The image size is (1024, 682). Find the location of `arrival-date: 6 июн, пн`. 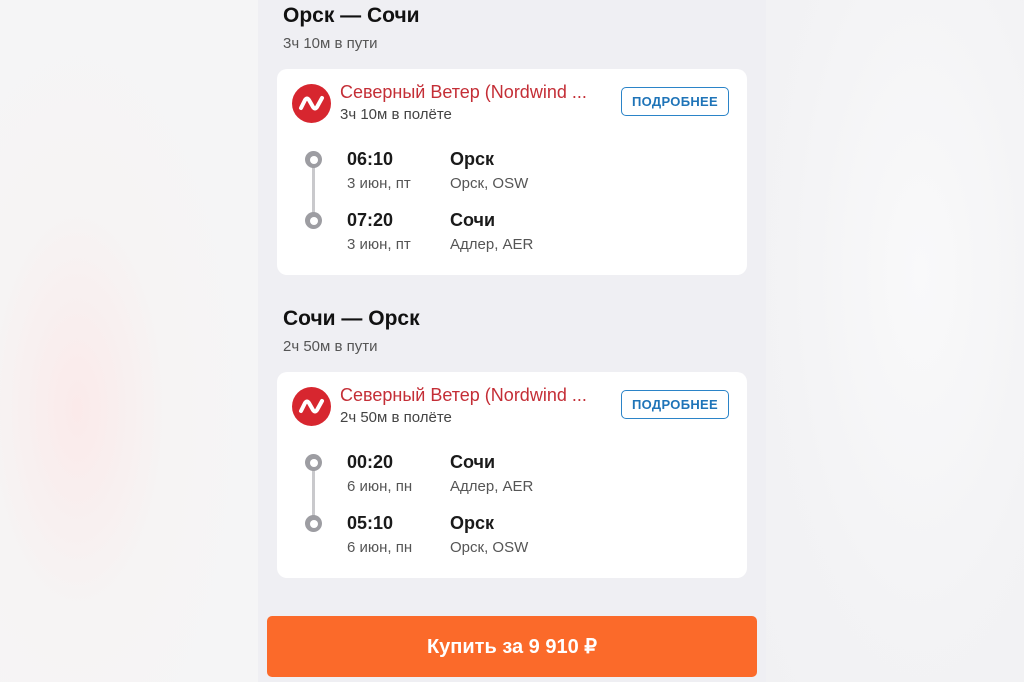

arrival-date: 6 июн, пн is located at coordinates (380, 547).